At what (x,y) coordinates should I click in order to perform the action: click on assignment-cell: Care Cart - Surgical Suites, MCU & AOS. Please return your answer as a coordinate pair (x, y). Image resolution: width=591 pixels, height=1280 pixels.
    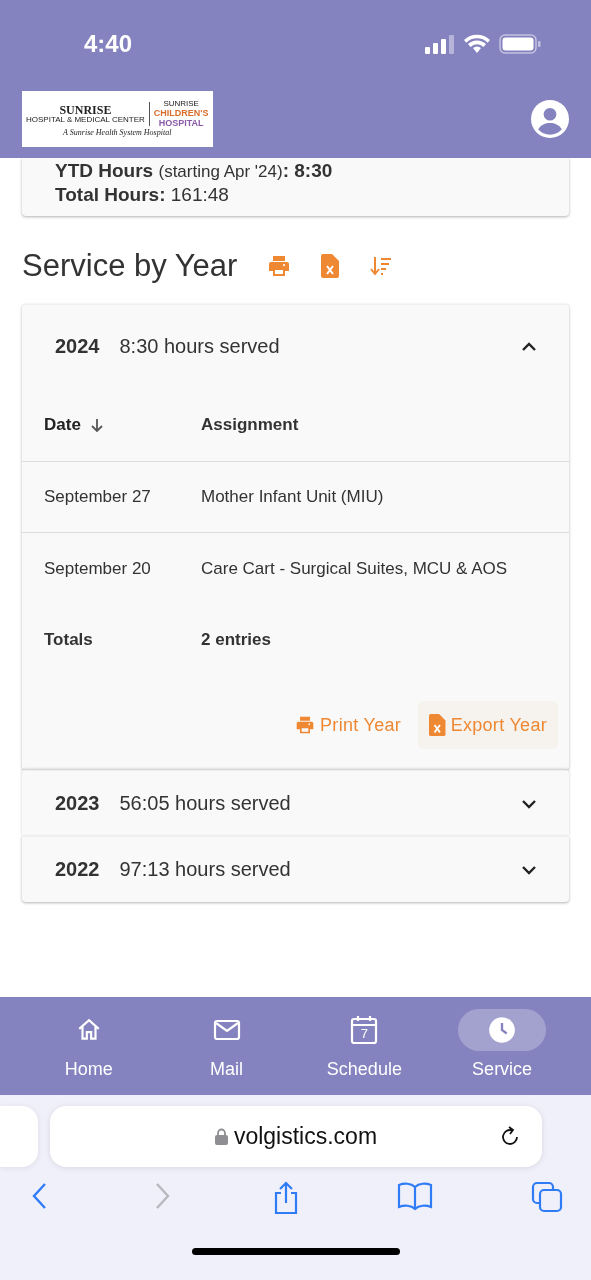
    Looking at the image, I should click on (354, 569).